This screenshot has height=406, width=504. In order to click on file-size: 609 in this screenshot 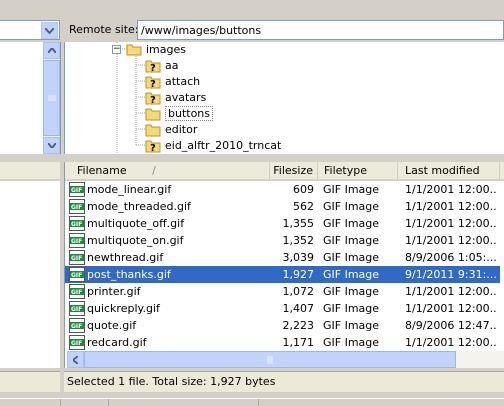, I will do `click(303, 189)`.